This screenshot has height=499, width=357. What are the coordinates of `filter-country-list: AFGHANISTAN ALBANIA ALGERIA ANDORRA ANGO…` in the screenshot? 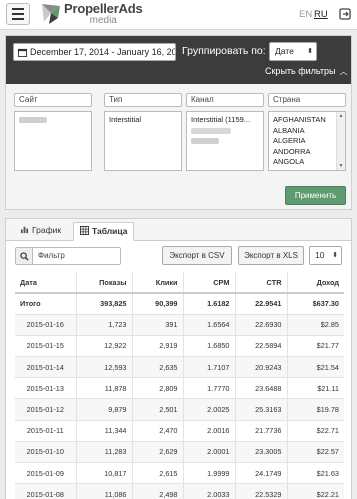 It's located at (307, 141).